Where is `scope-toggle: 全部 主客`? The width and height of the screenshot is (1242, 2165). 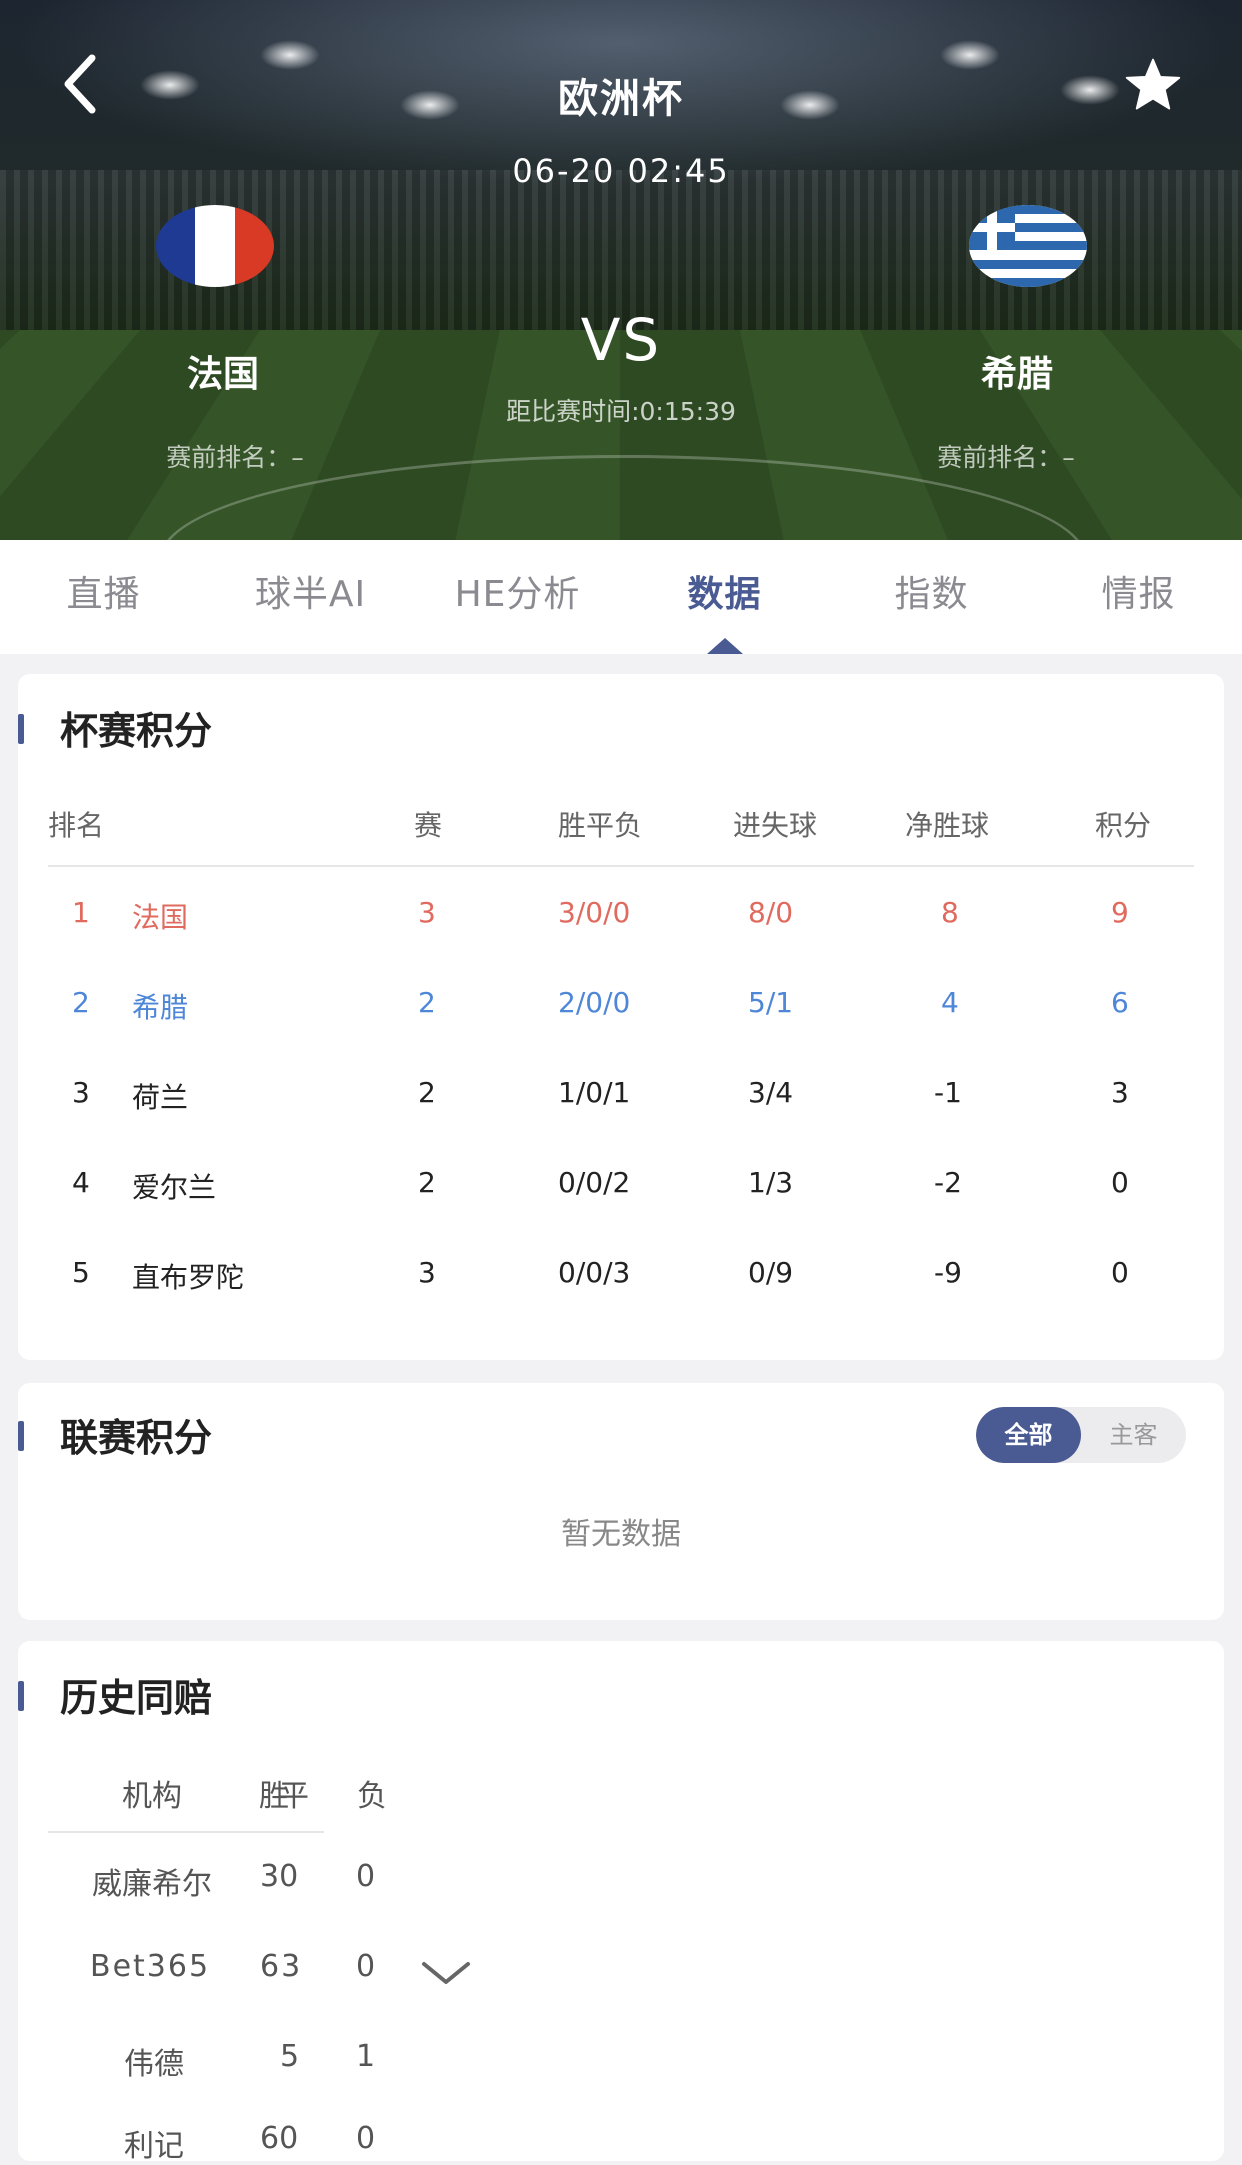
scope-toggle: 全部 主客 is located at coordinates (1081, 1435).